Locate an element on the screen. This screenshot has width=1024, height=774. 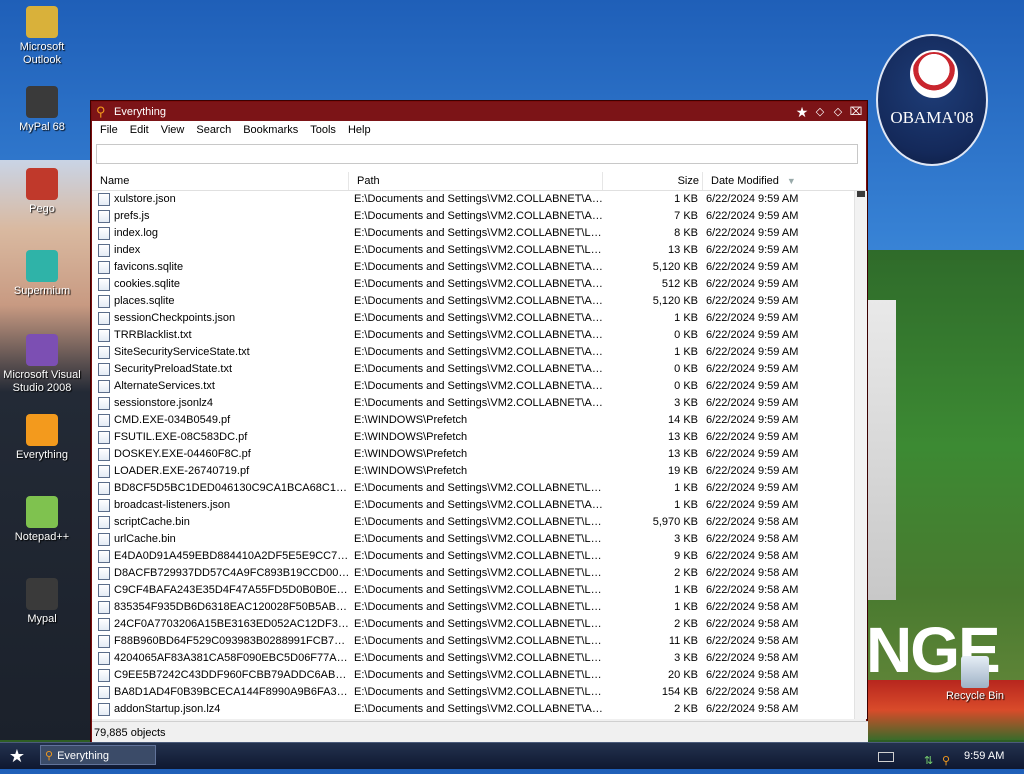
desktop-icon: Notepad++ is located at coordinates (42, 520).